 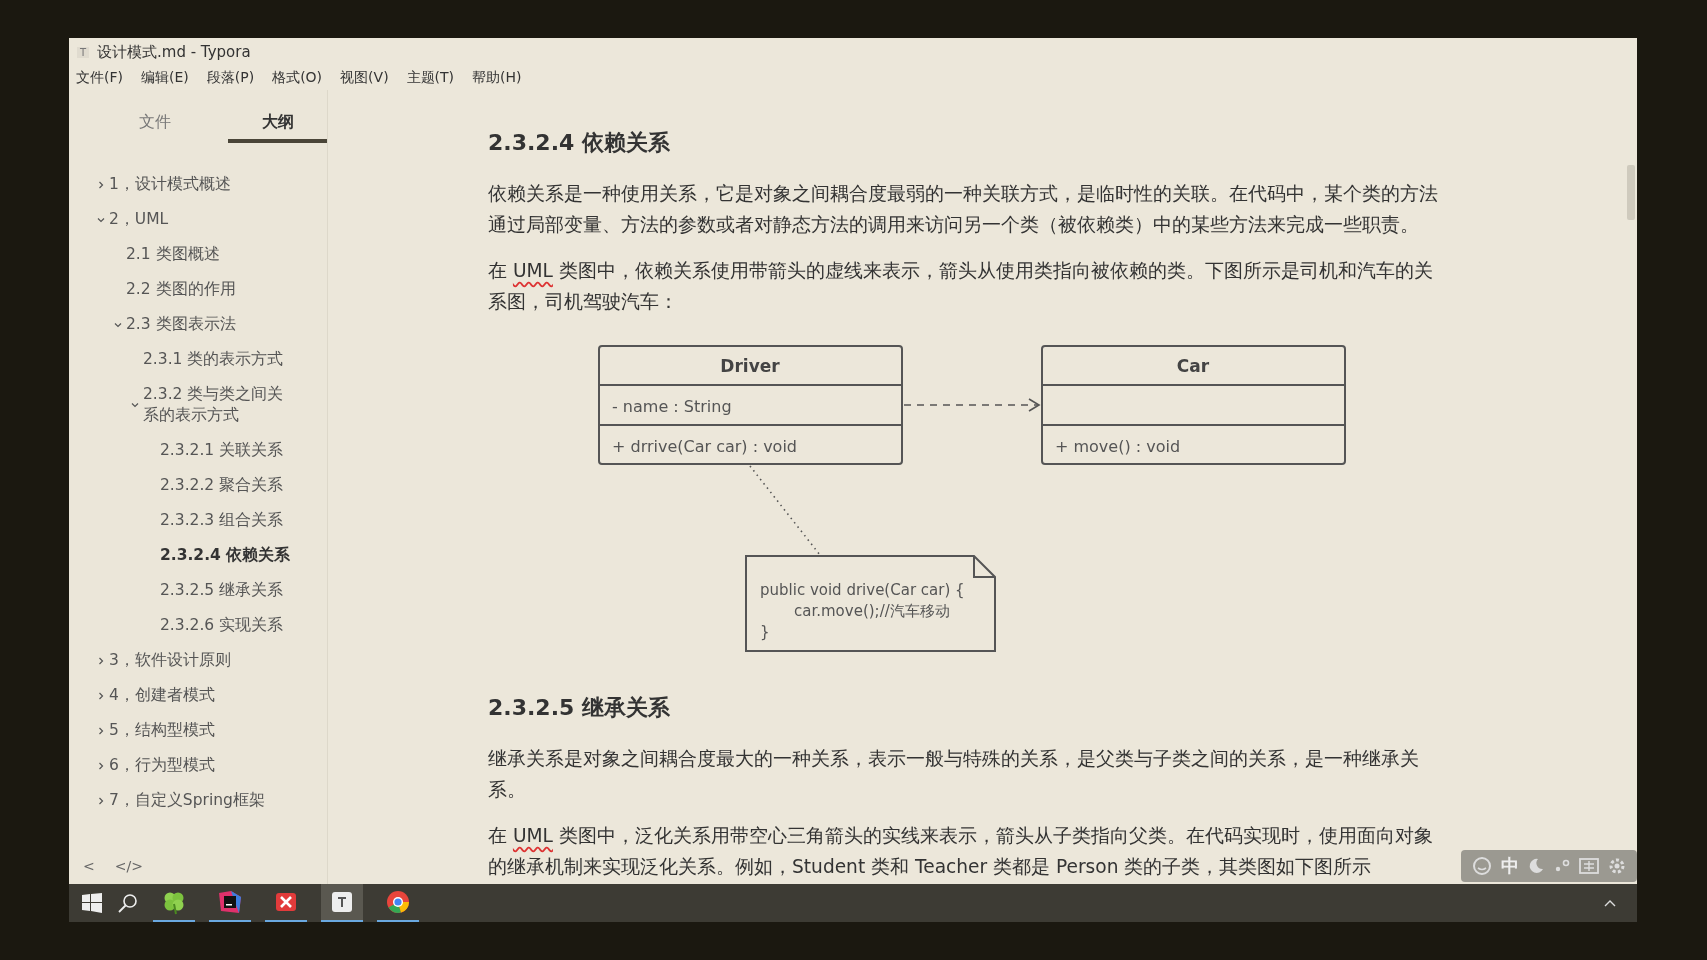 What do you see at coordinates (579, 143) in the screenshot?
I see `section-heading: 2.3.2.4 依赖关系` at bounding box center [579, 143].